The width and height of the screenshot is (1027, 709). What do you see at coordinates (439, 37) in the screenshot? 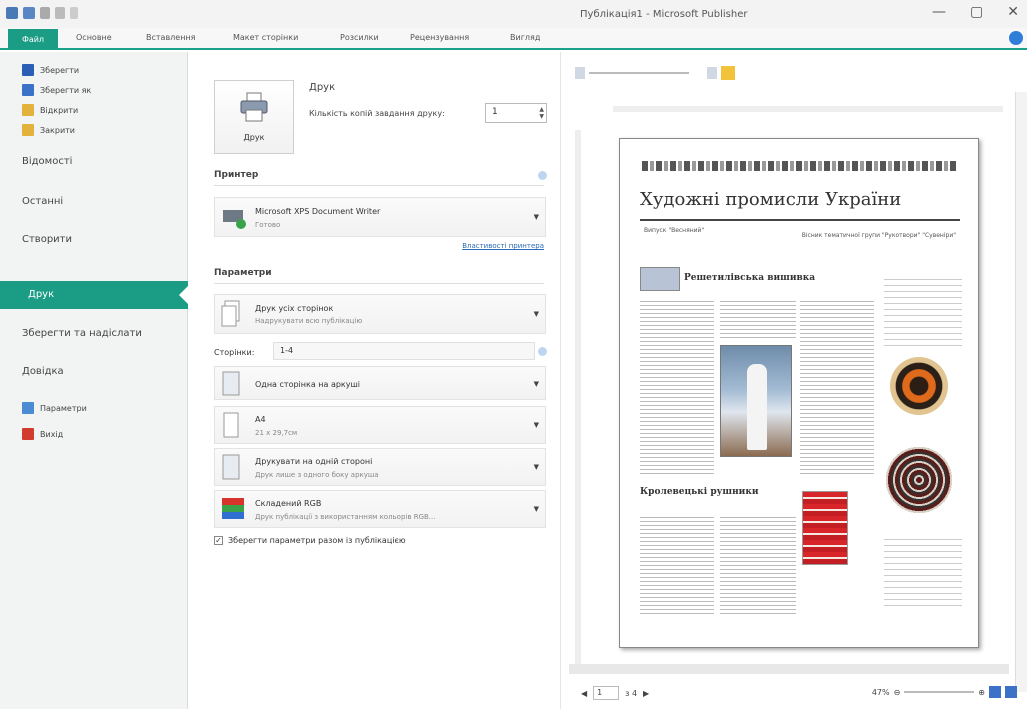
I see `tab-review: Рецензування` at bounding box center [439, 37].